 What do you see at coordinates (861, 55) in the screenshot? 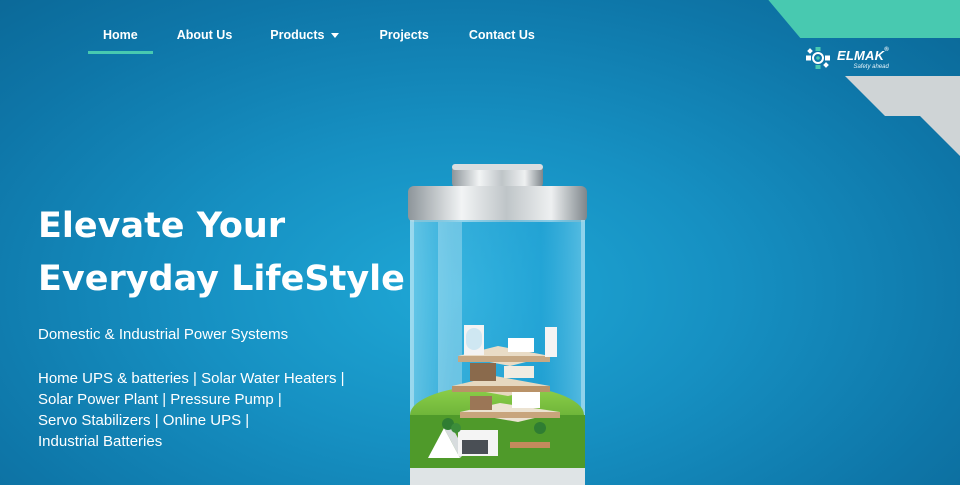
I see `brand-name: ELMAK` at bounding box center [861, 55].